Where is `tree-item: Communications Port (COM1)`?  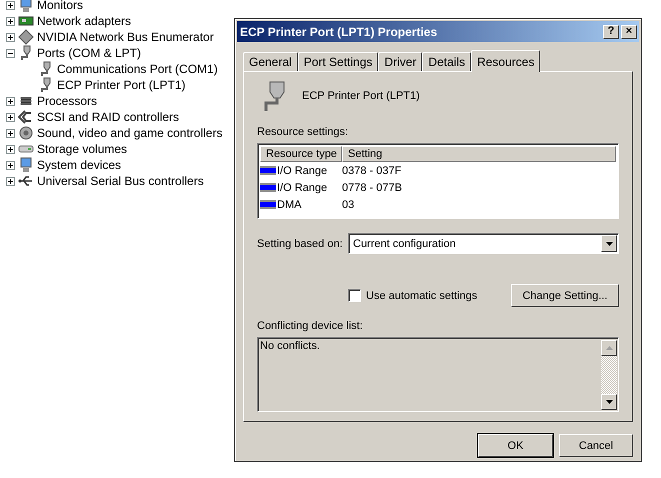
tree-item: Communications Port (COM1) is located at coordinates (137, 69).